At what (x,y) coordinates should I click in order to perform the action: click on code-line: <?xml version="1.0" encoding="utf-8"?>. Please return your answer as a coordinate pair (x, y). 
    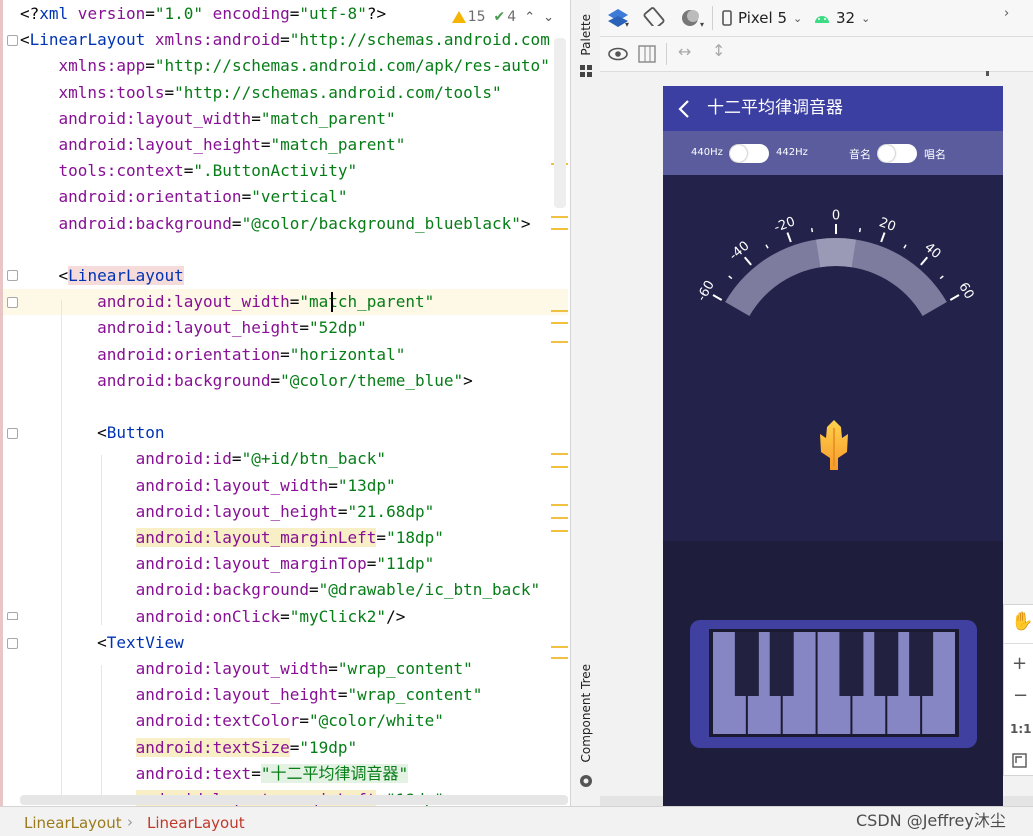
    Looking at the image, I should click on (203, 14).